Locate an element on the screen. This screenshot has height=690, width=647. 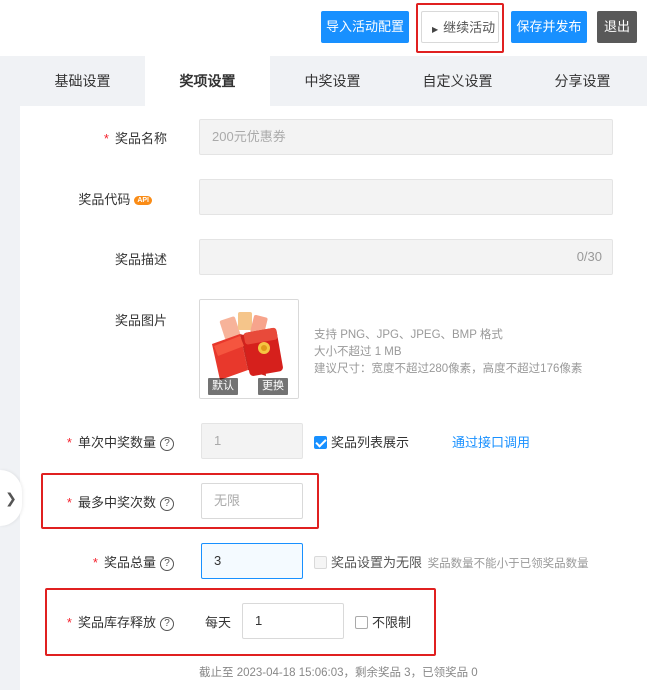
api-call-link: 通过接口调用 is located at coordinates (491, 441).